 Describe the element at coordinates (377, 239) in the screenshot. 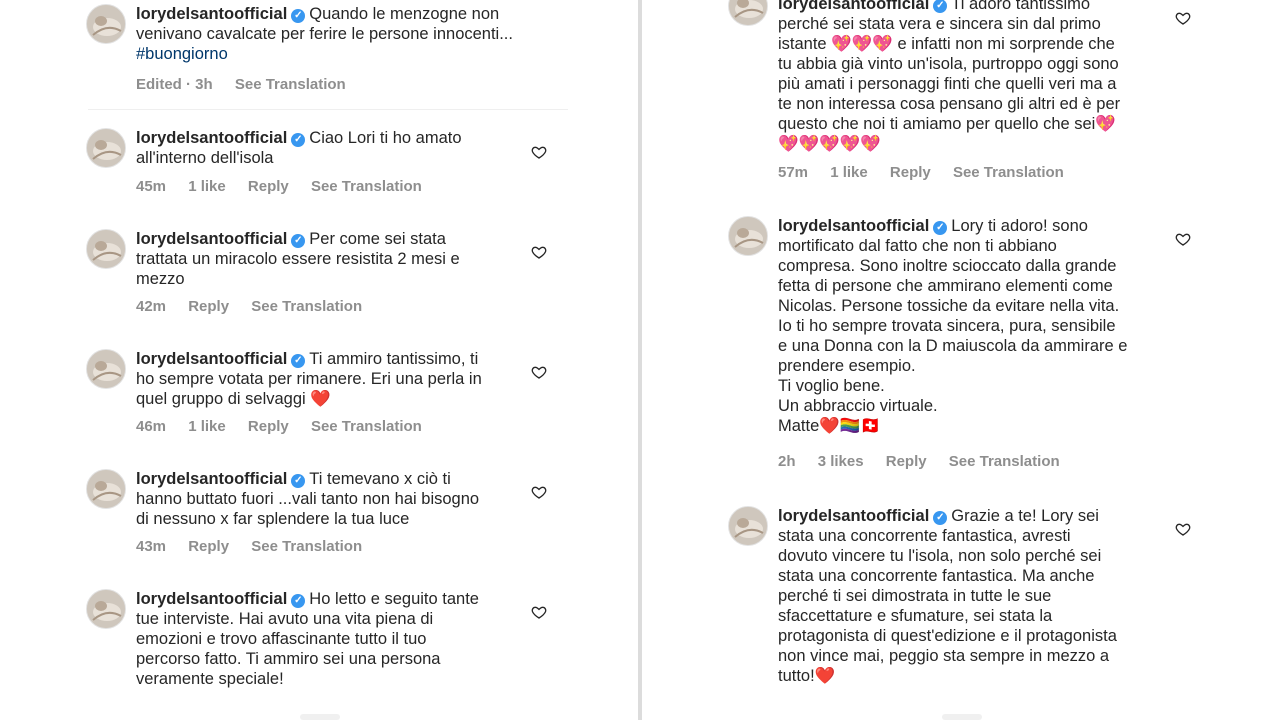

I see `comment-text: Per come sei stata` at that location.